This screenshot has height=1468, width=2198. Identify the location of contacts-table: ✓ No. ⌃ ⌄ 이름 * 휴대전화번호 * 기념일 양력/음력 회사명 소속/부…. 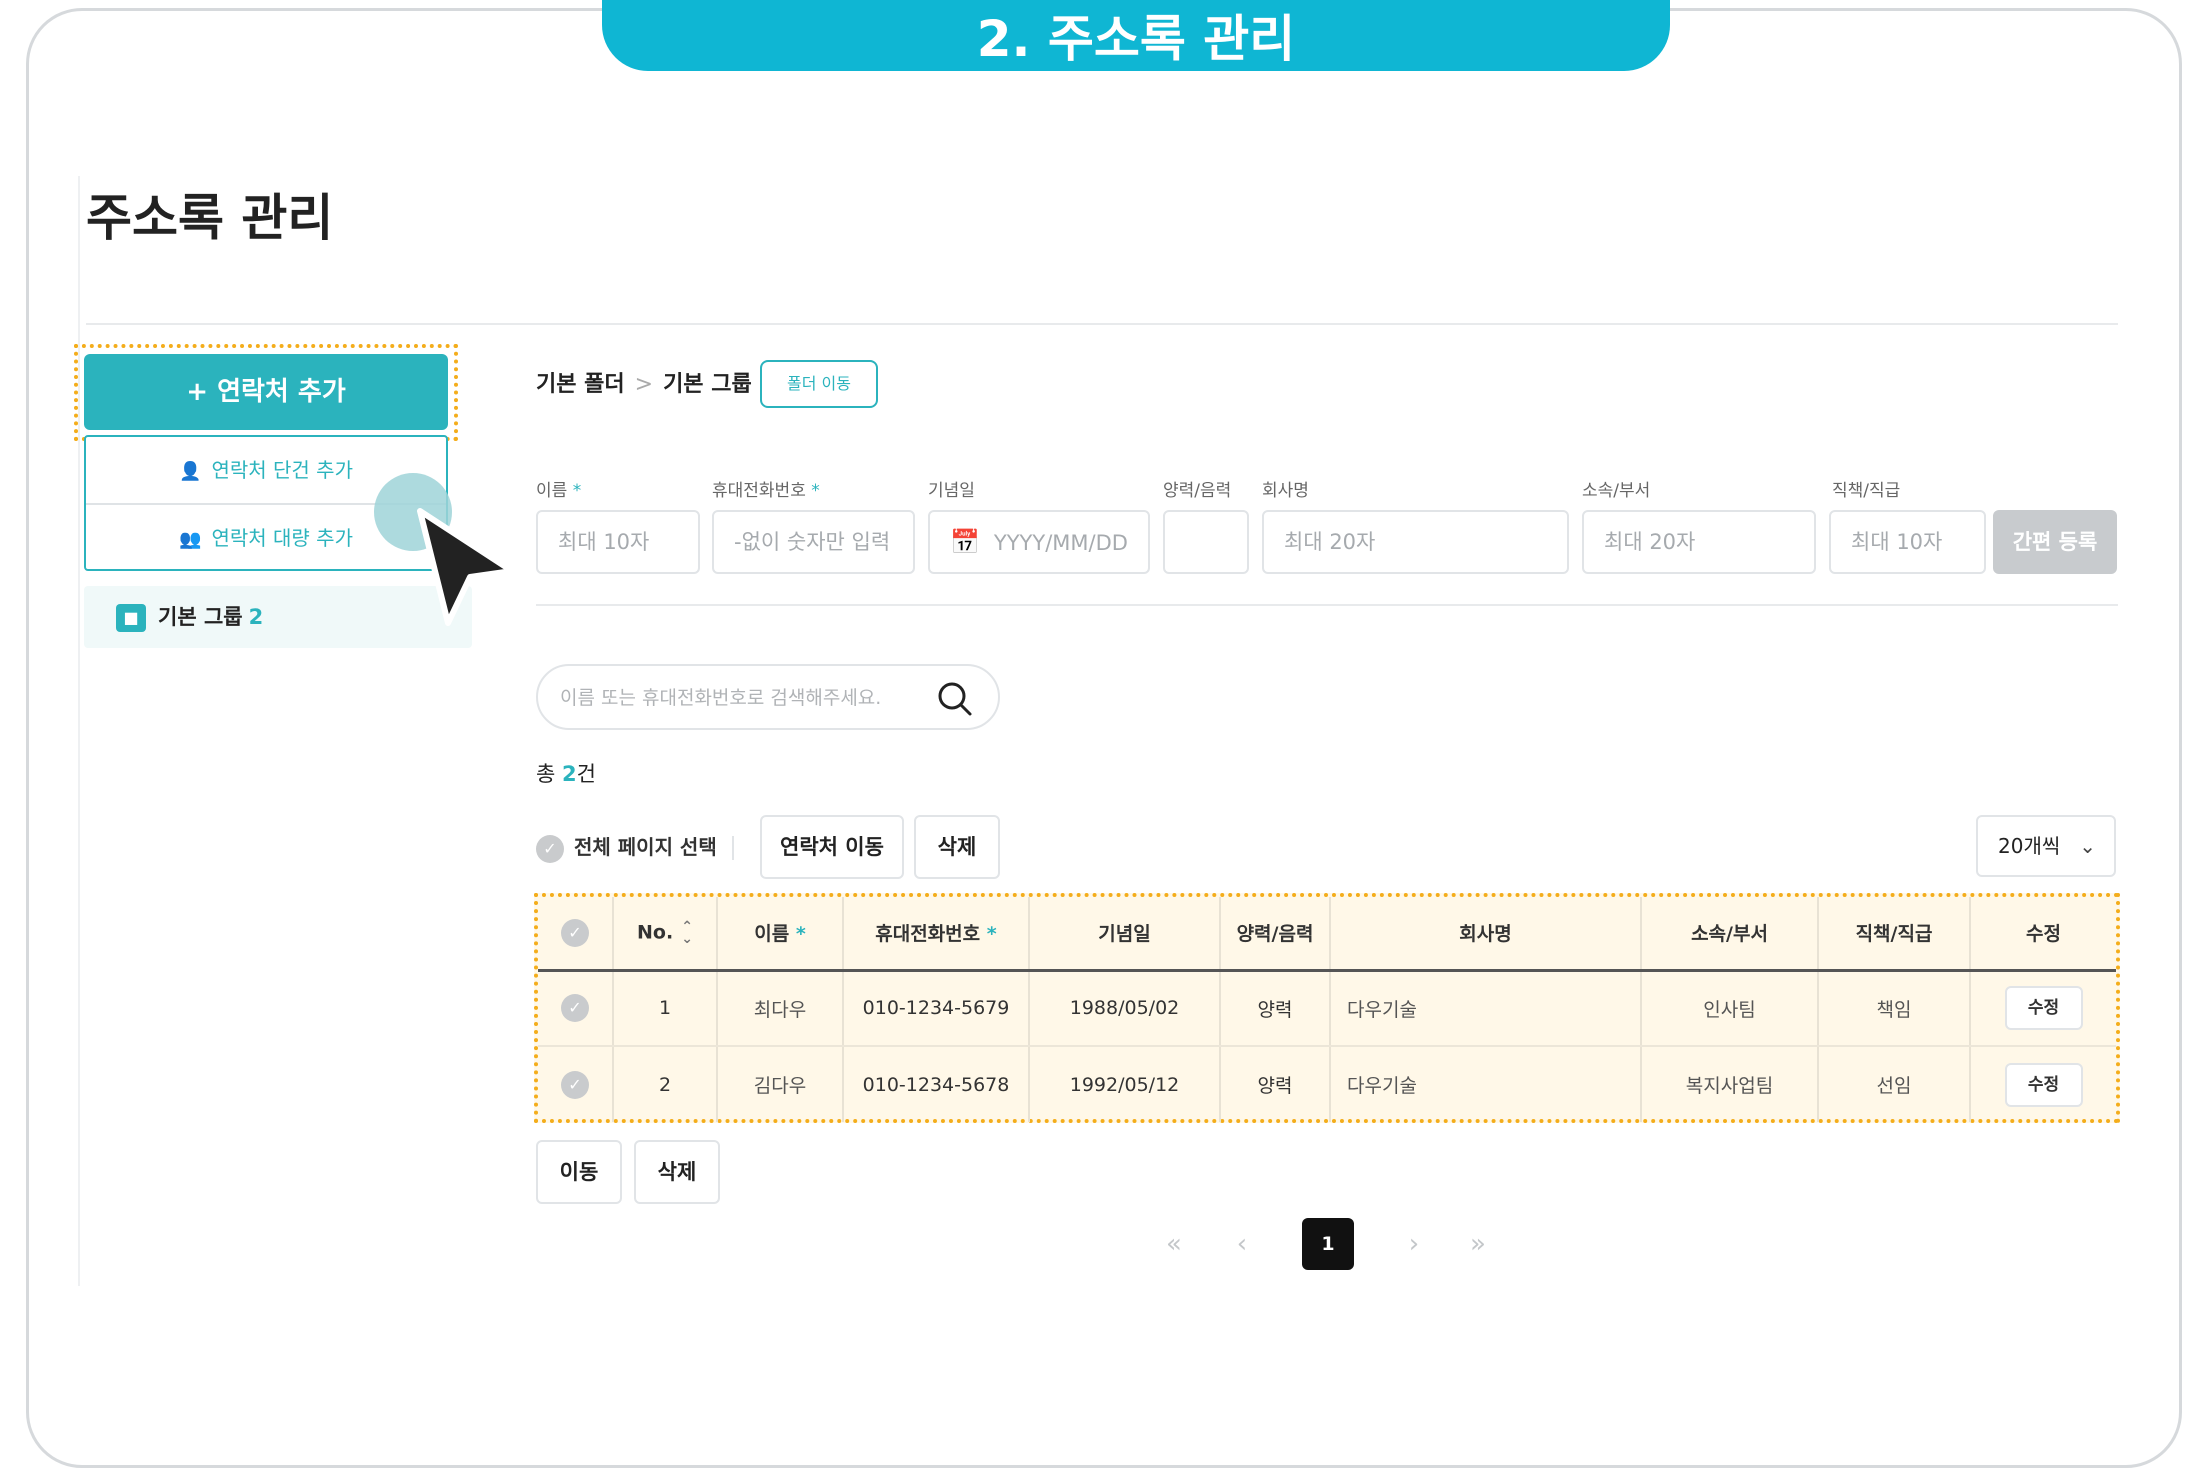
(1327, 1009).